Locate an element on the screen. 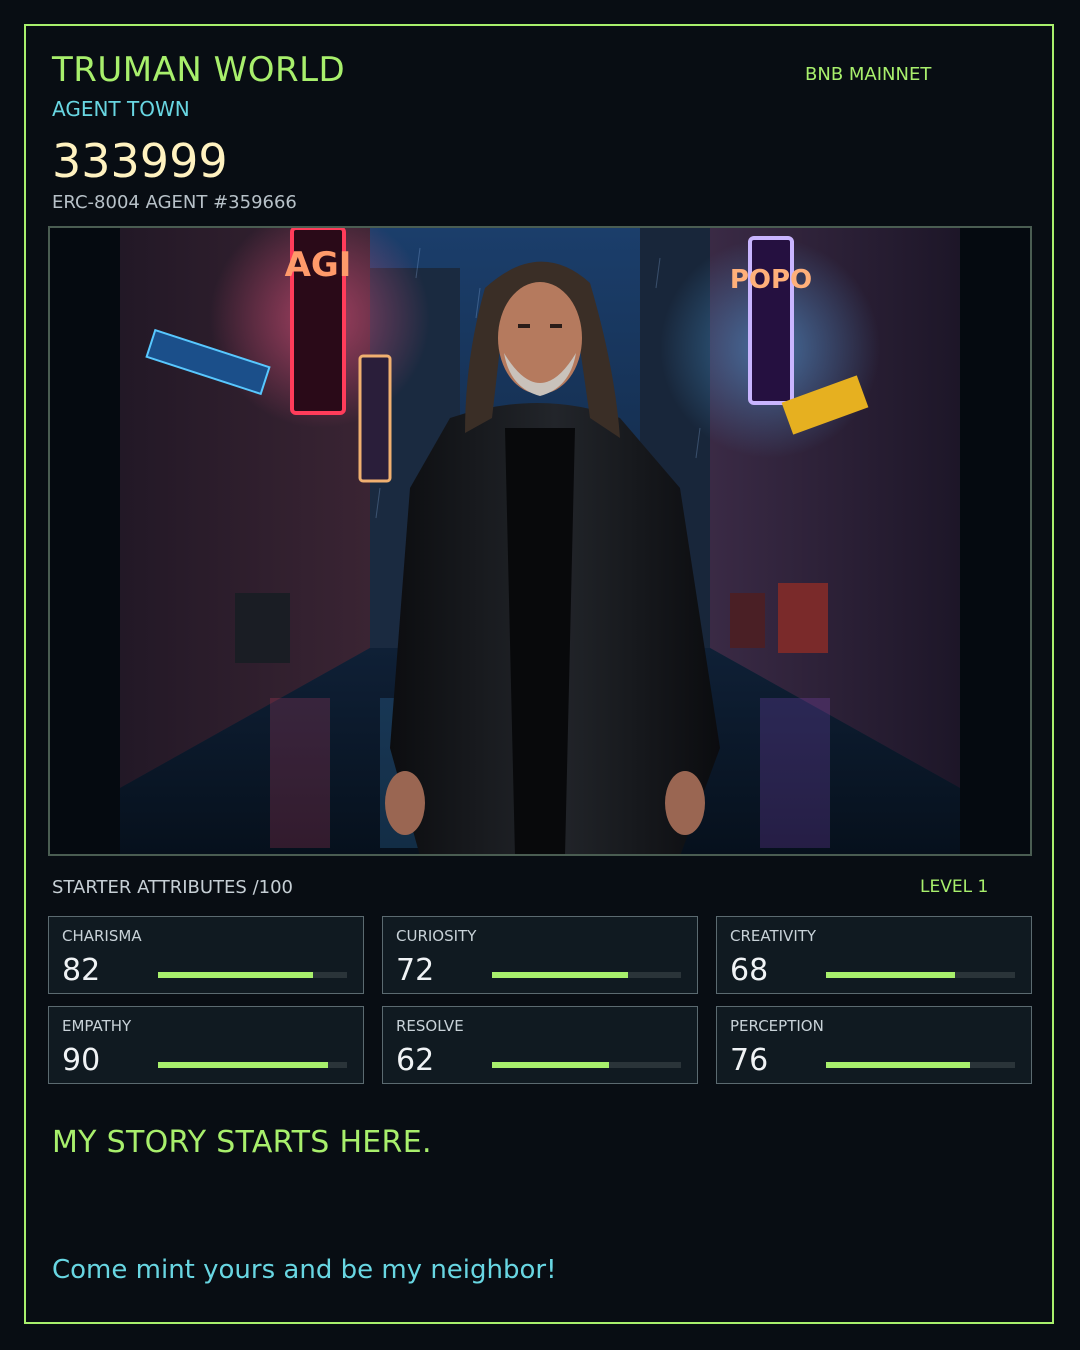 The image size is (1080, 1350). brand-title: TRUMAN WORLD is located at coordinates (199, 70).